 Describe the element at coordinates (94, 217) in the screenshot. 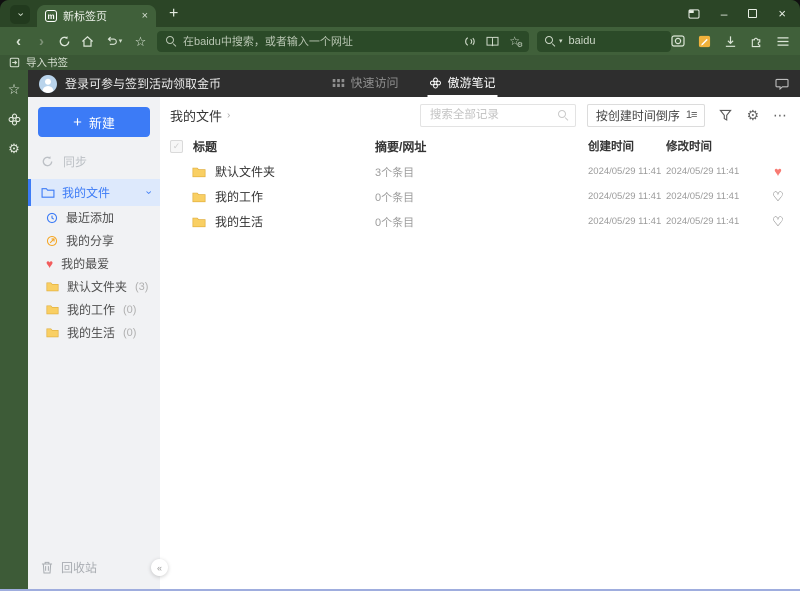

I see `sidebar-item-recent: 最近添加` at that location.